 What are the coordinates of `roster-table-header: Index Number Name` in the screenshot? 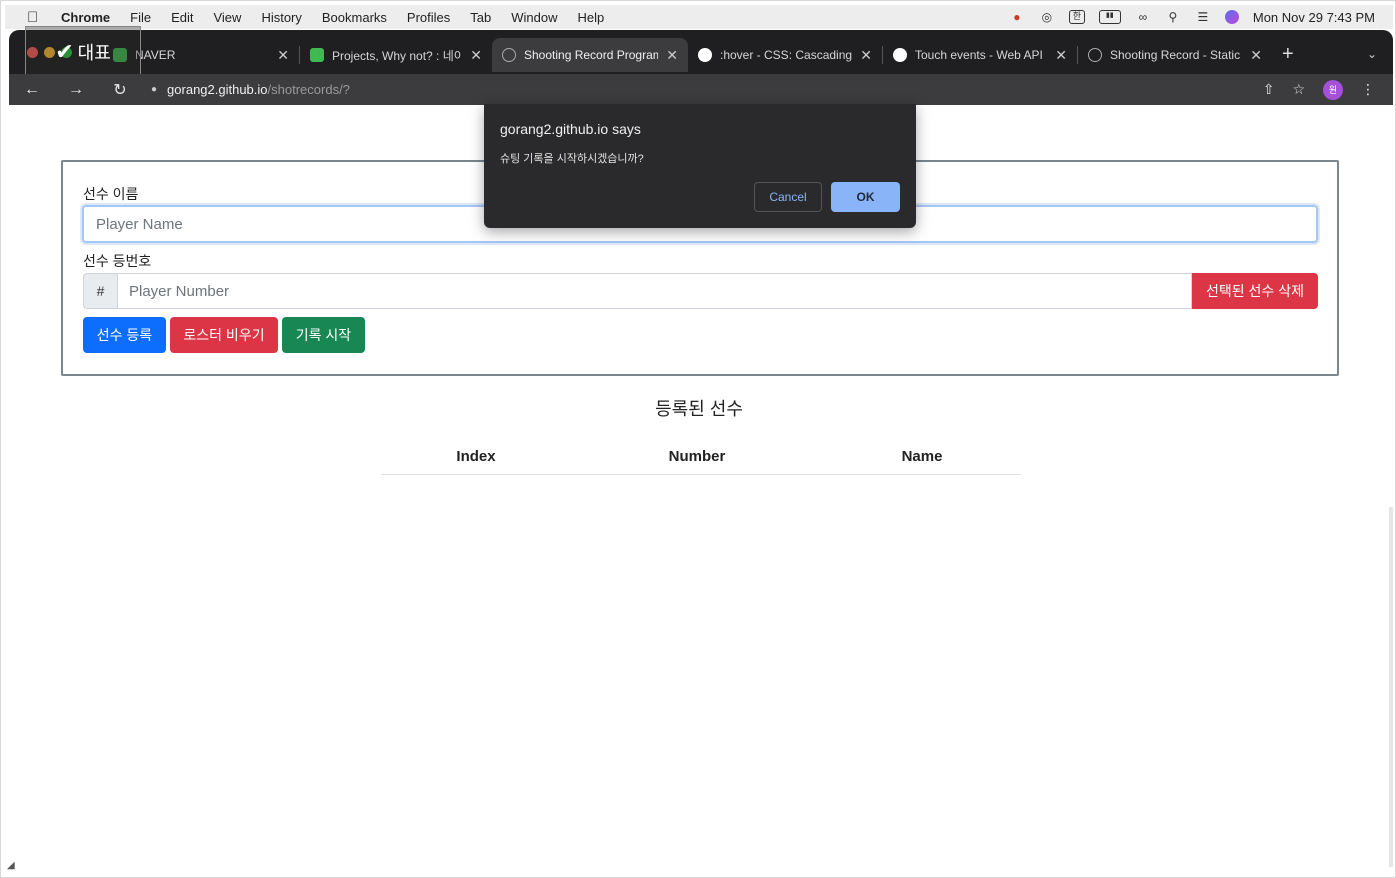 It's located at (701, 457).